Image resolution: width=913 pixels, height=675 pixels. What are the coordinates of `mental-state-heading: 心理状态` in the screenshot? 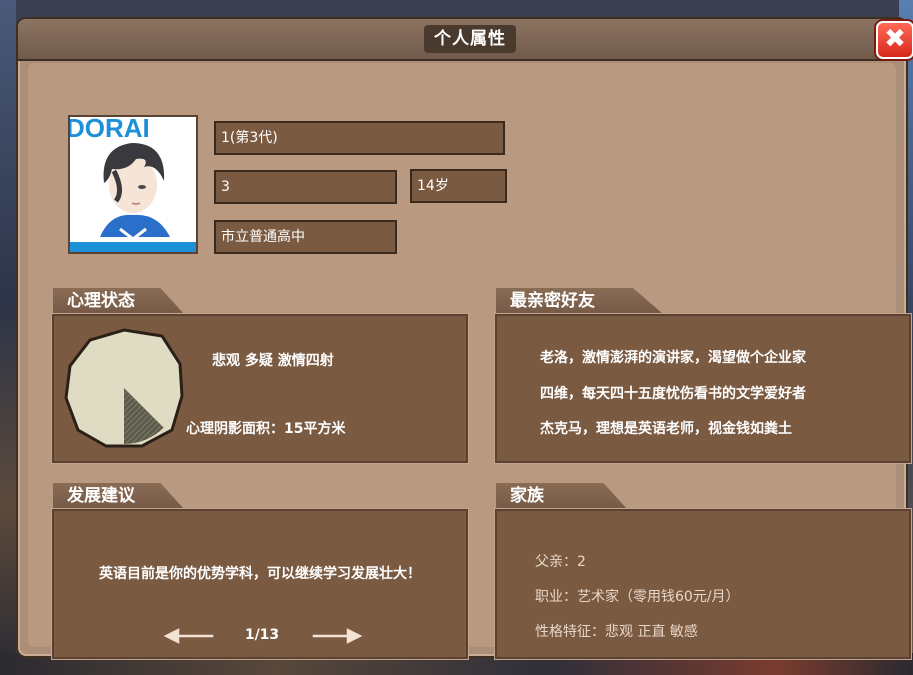 It's located at (118, 301).